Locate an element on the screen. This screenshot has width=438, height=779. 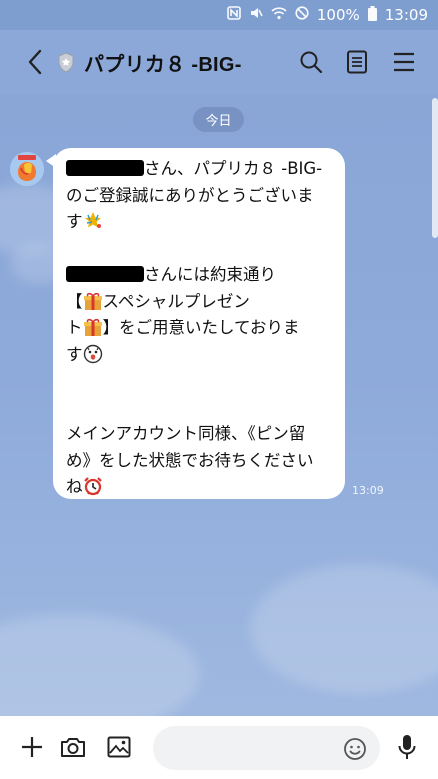
emoji-button is located at coordinates (355, 749).